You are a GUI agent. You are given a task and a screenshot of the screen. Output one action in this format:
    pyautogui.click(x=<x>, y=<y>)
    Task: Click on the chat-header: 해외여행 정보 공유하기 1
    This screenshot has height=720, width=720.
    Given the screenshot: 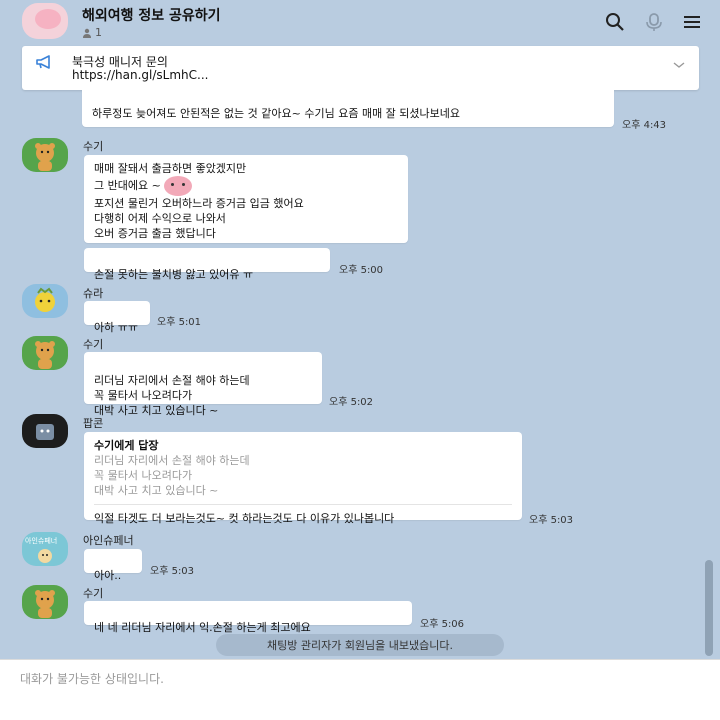 What is the action you would take?
    pyautogui.click(x=360, y=22)
    